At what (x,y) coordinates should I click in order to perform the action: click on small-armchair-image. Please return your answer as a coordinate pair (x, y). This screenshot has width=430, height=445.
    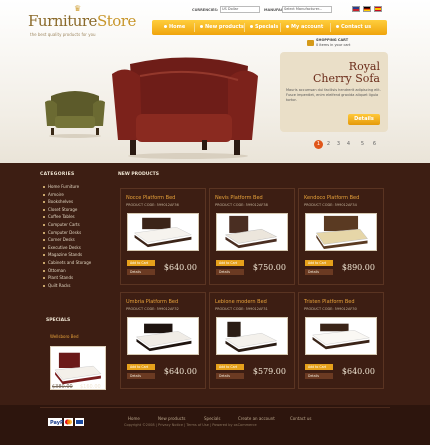
    Looking at the image, I should click on (75, 114).